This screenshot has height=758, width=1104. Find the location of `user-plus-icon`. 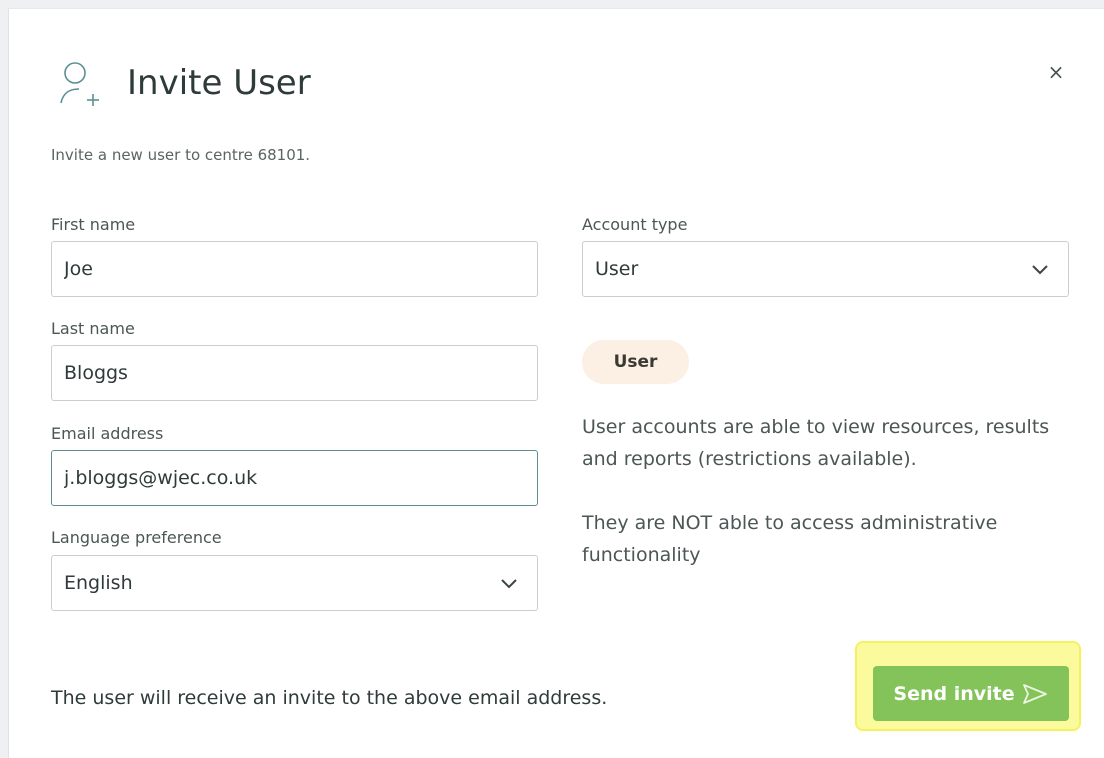

user-plus-icon is located at coordinates (79, 84).